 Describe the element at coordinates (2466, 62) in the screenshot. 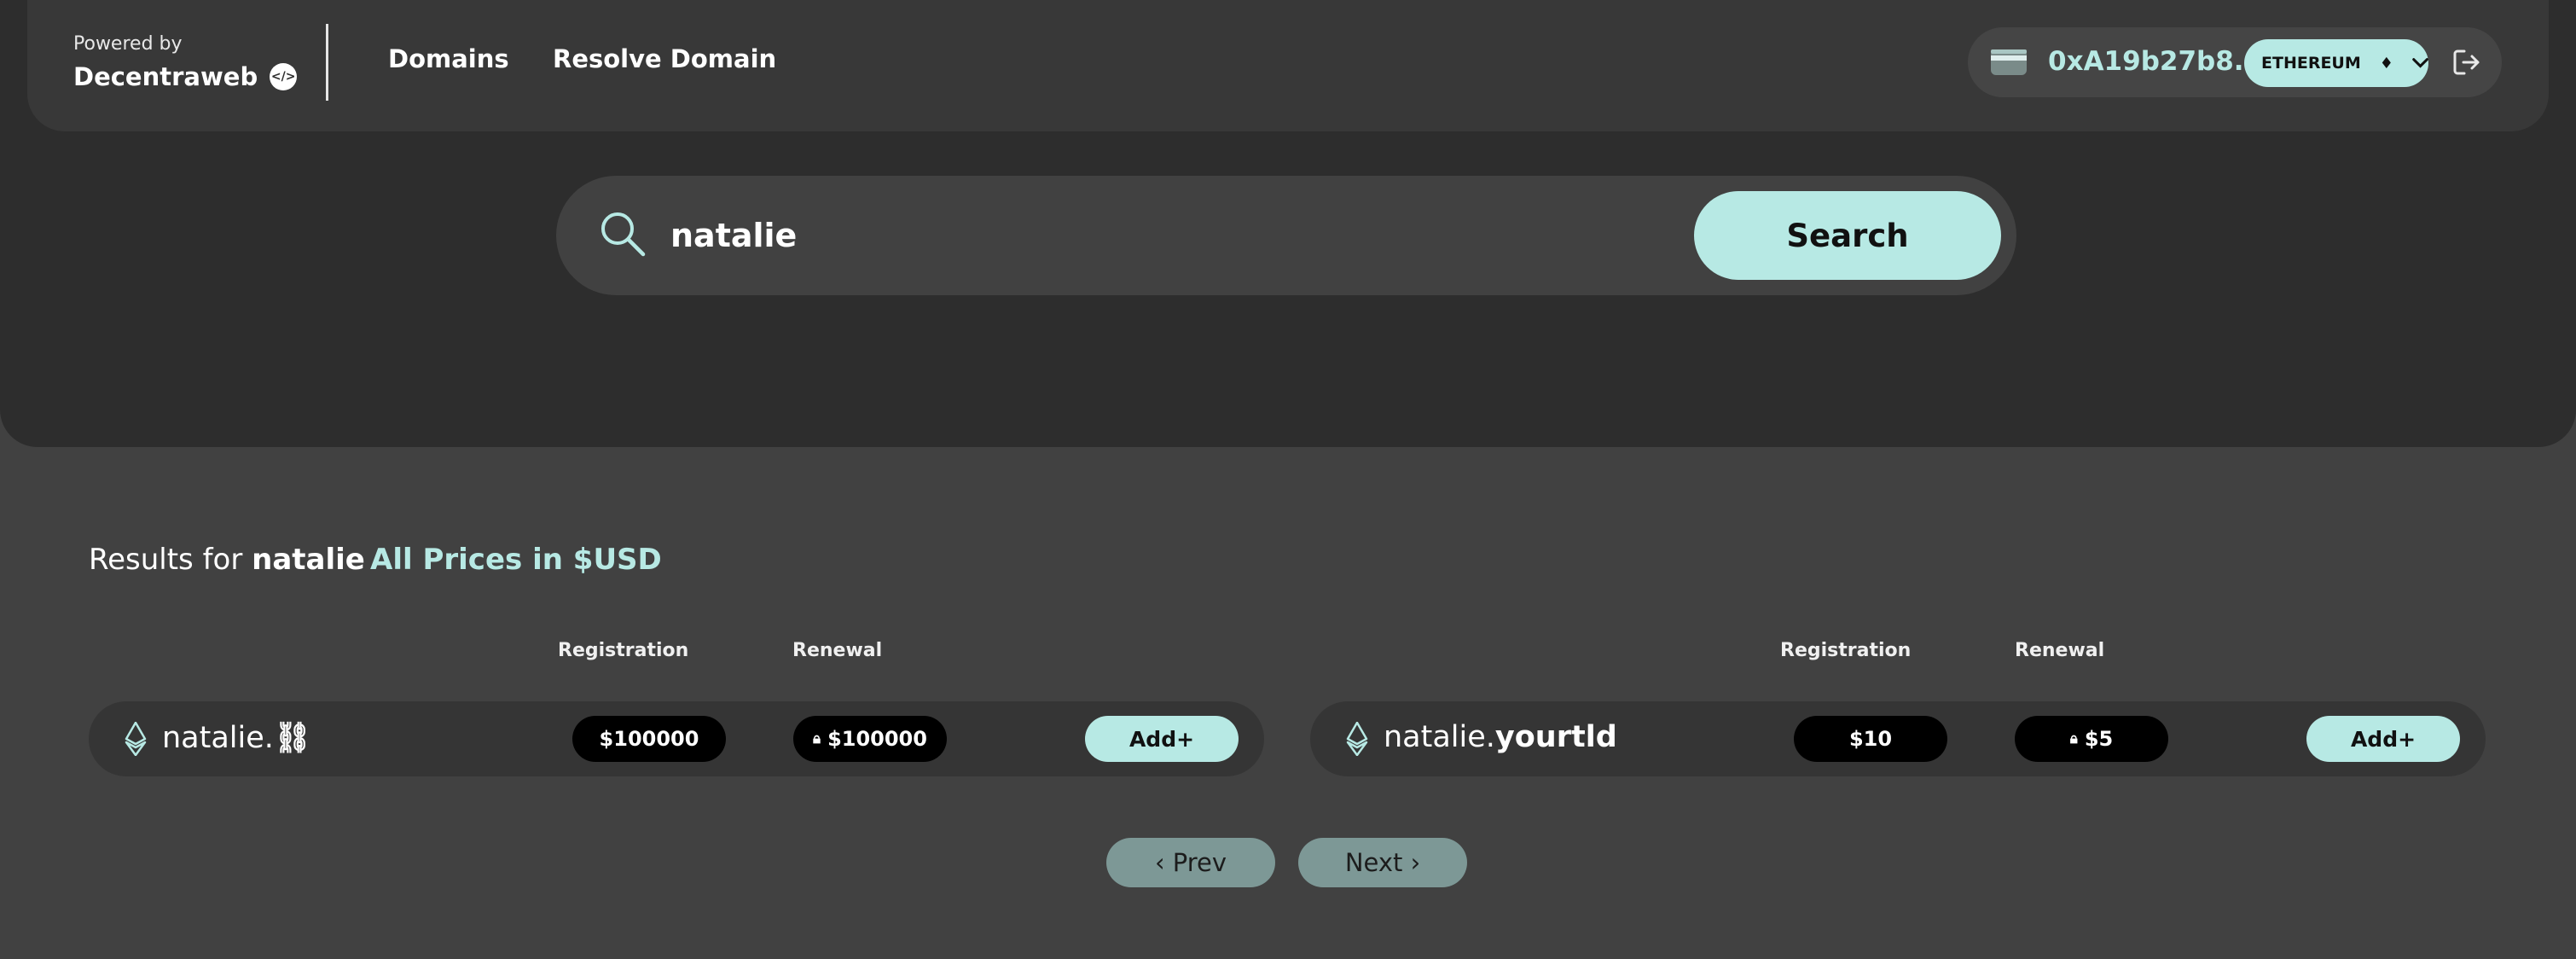

I see `logout-icon` at that location.